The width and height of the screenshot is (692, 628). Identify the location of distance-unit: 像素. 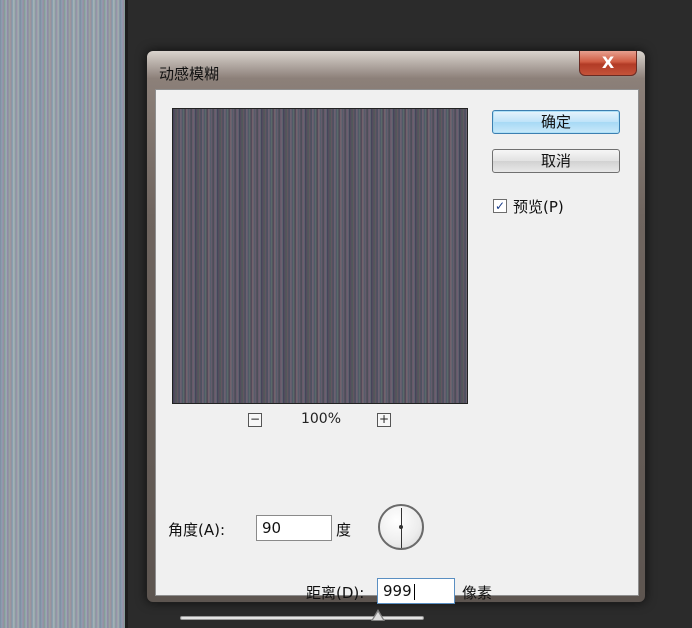
(477, 593).